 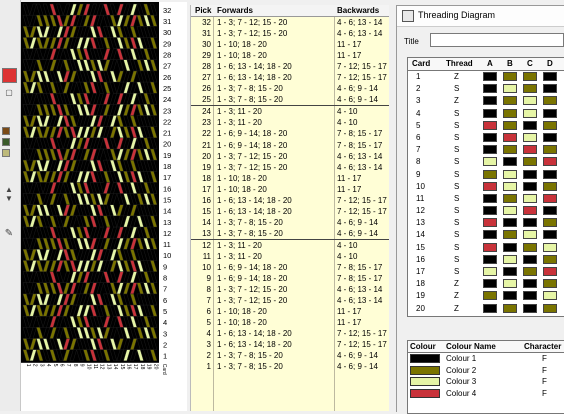 What do you see at coordinates (290, 178) in the screenshot?
I see `pick-row: 18 1 - 10; 18 - 20 11 - 17` at bounding box center [290, 178].